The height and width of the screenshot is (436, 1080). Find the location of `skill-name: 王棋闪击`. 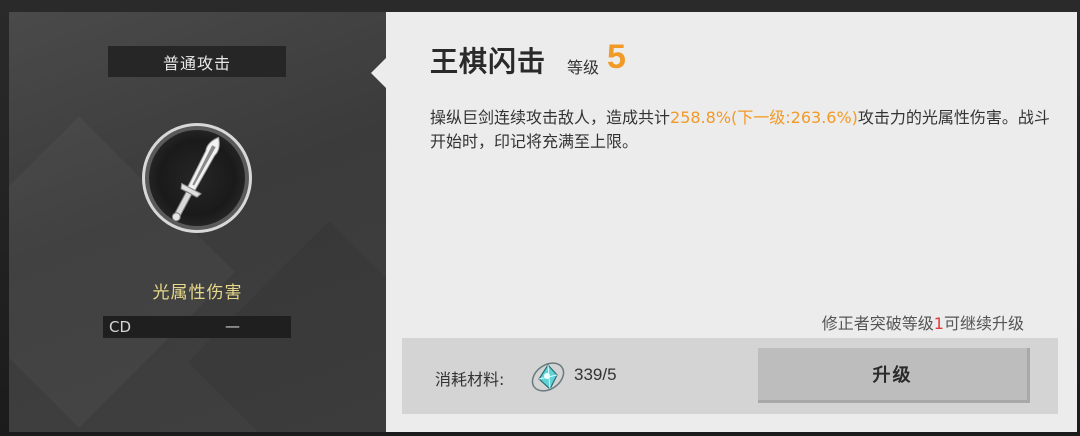

skill-name: 王棋闪击 is located at coordinates (488, 61).